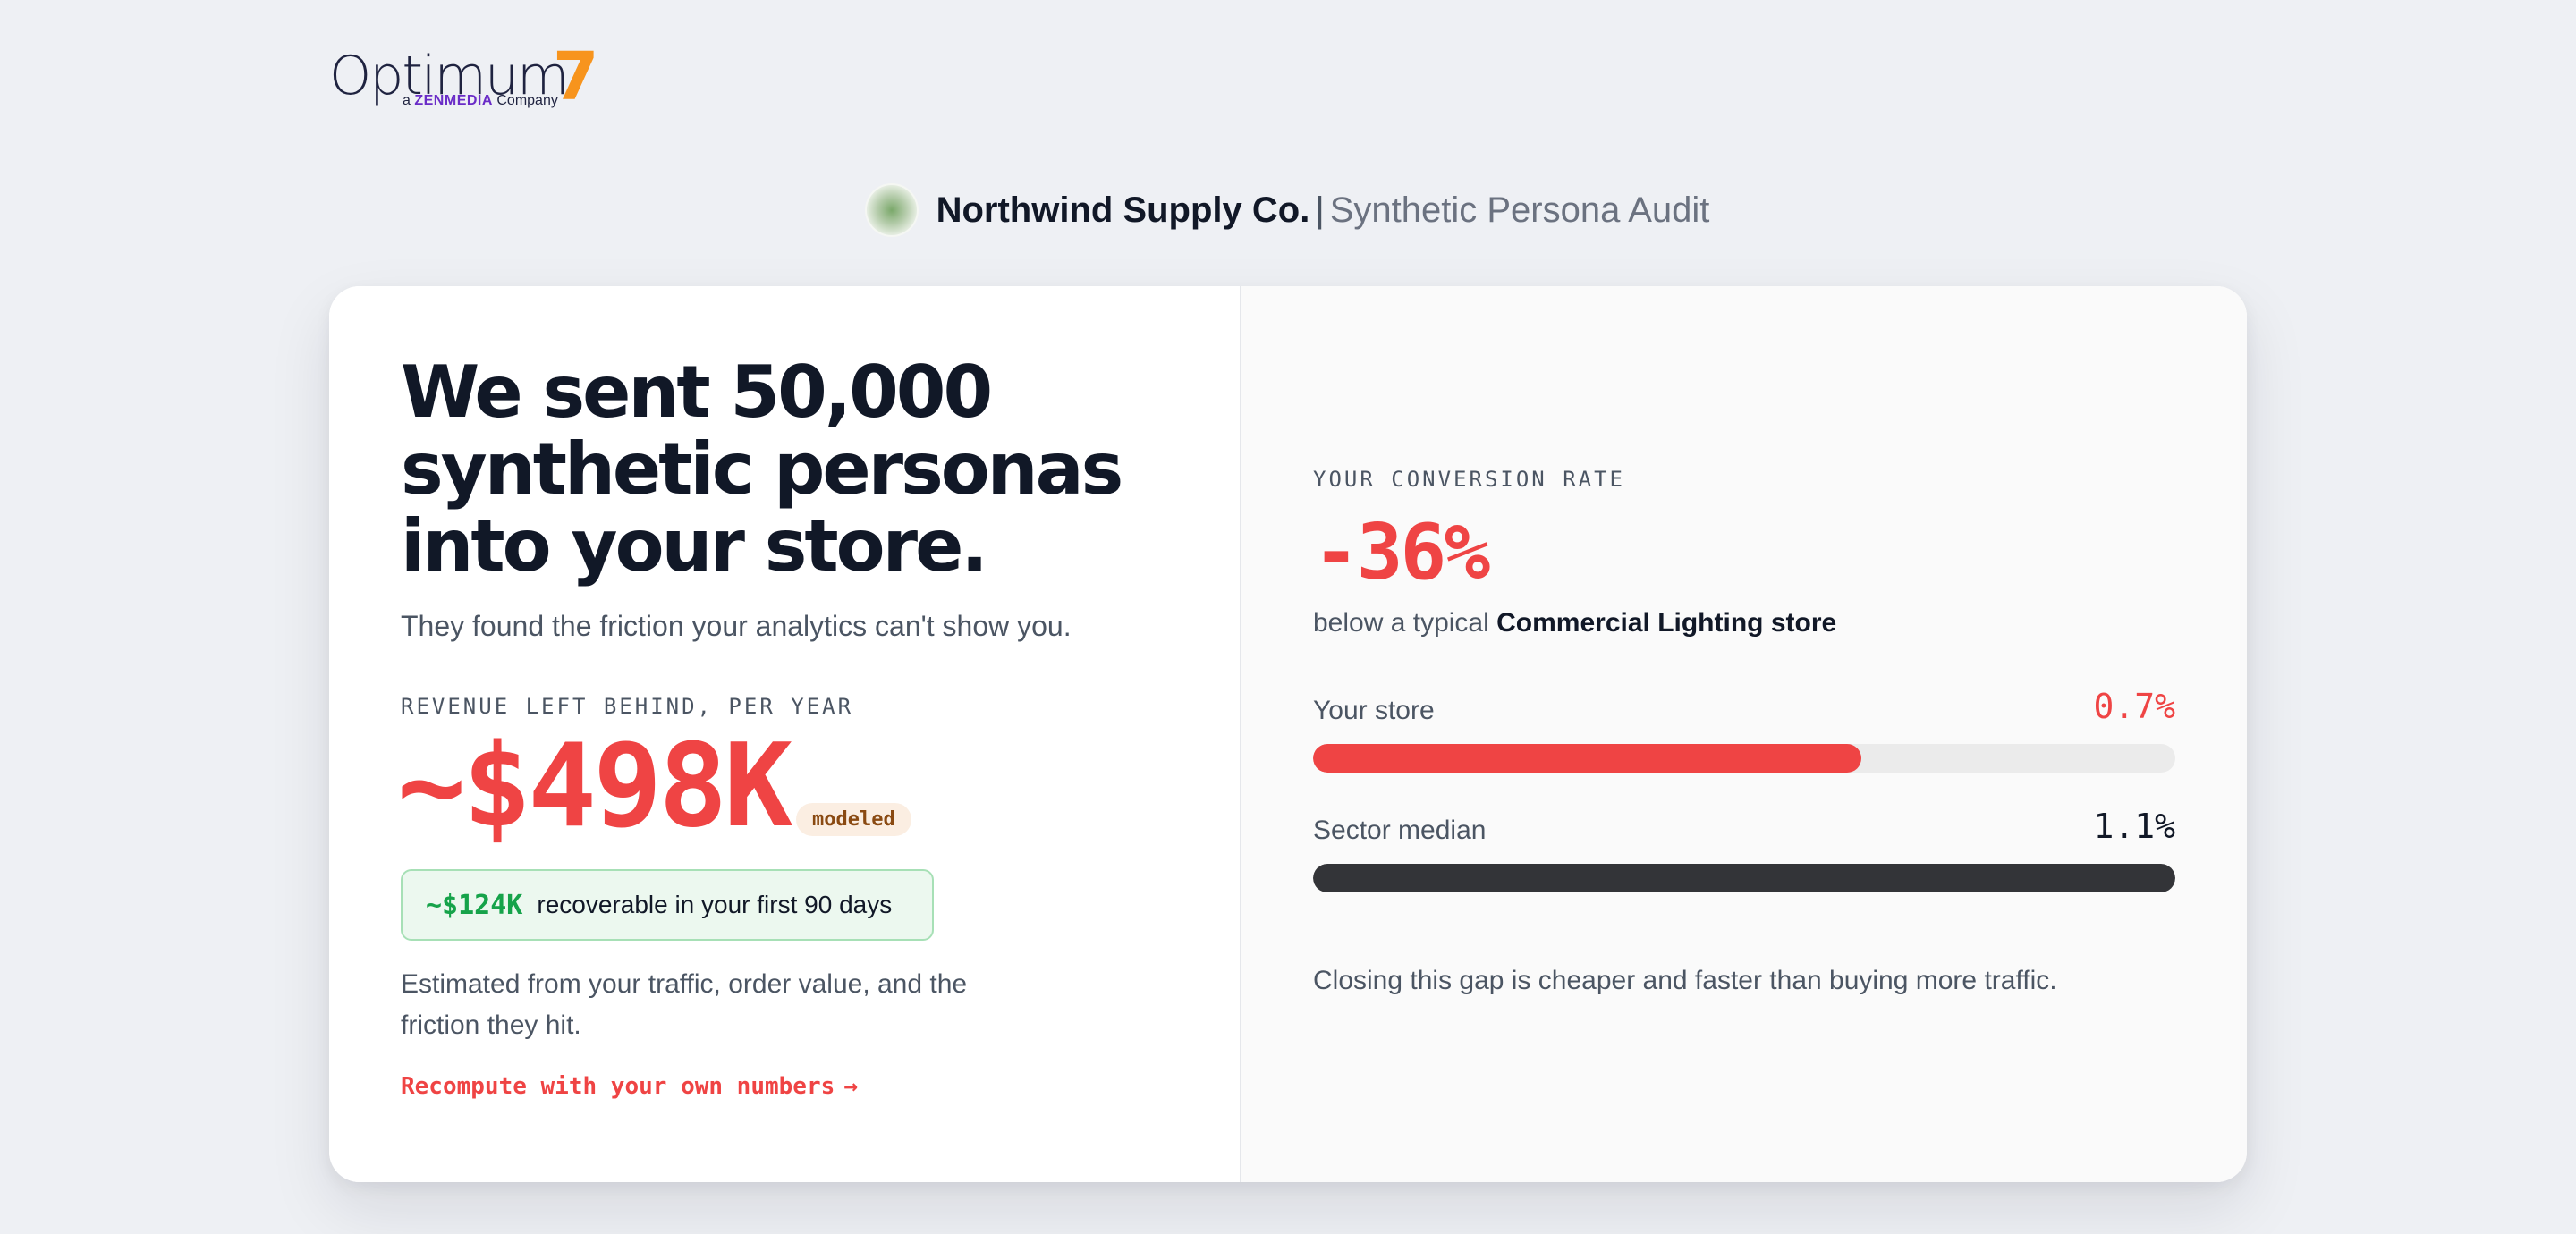 Image resolution: width=2576 pixels, height=1234 pixels. I want to click on company-avatar, so click(891, 210).